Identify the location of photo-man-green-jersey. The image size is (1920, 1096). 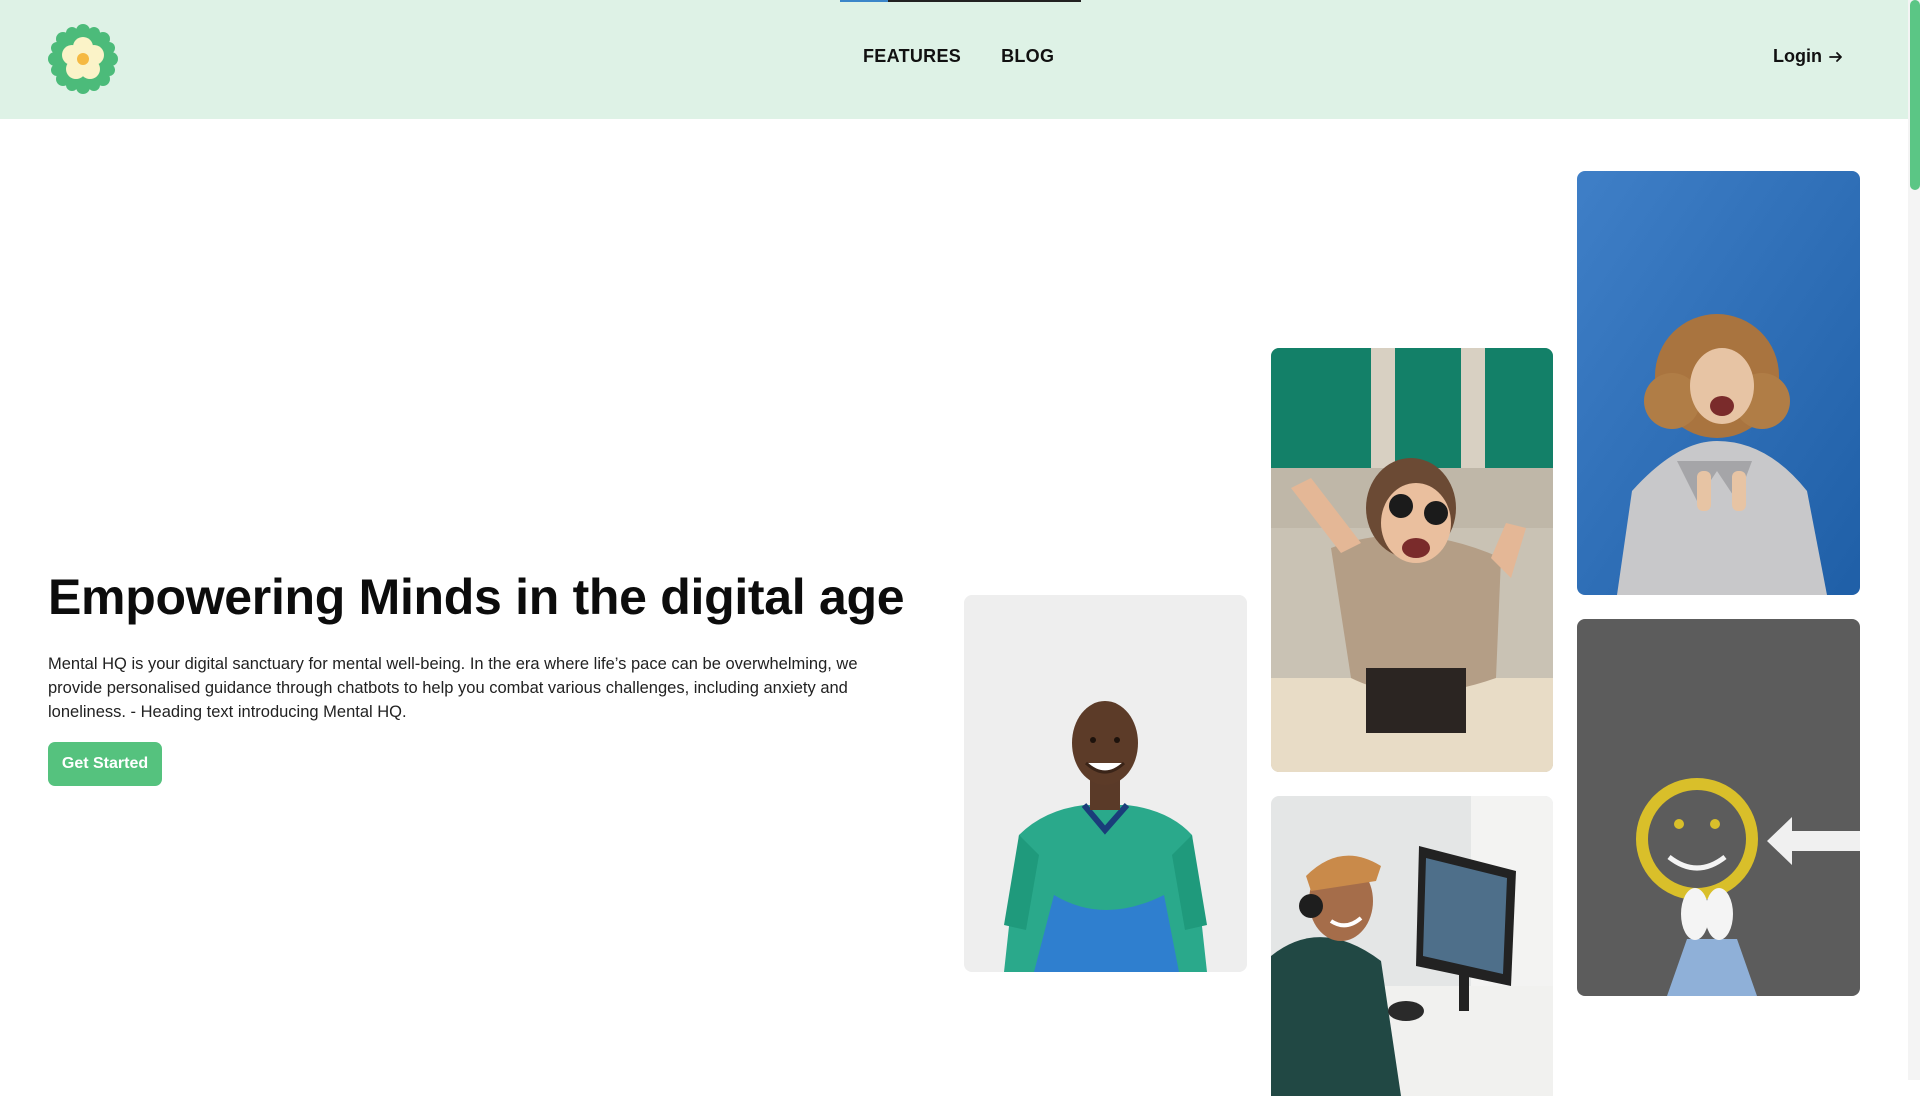
(1105, 783).